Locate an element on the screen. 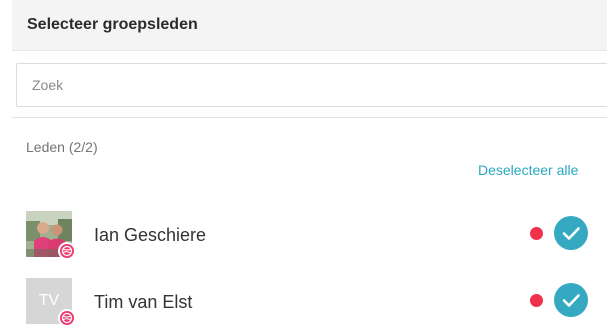 The height and width of the screenshot is (328, 607). search-input is located at coordinates (312, 85).